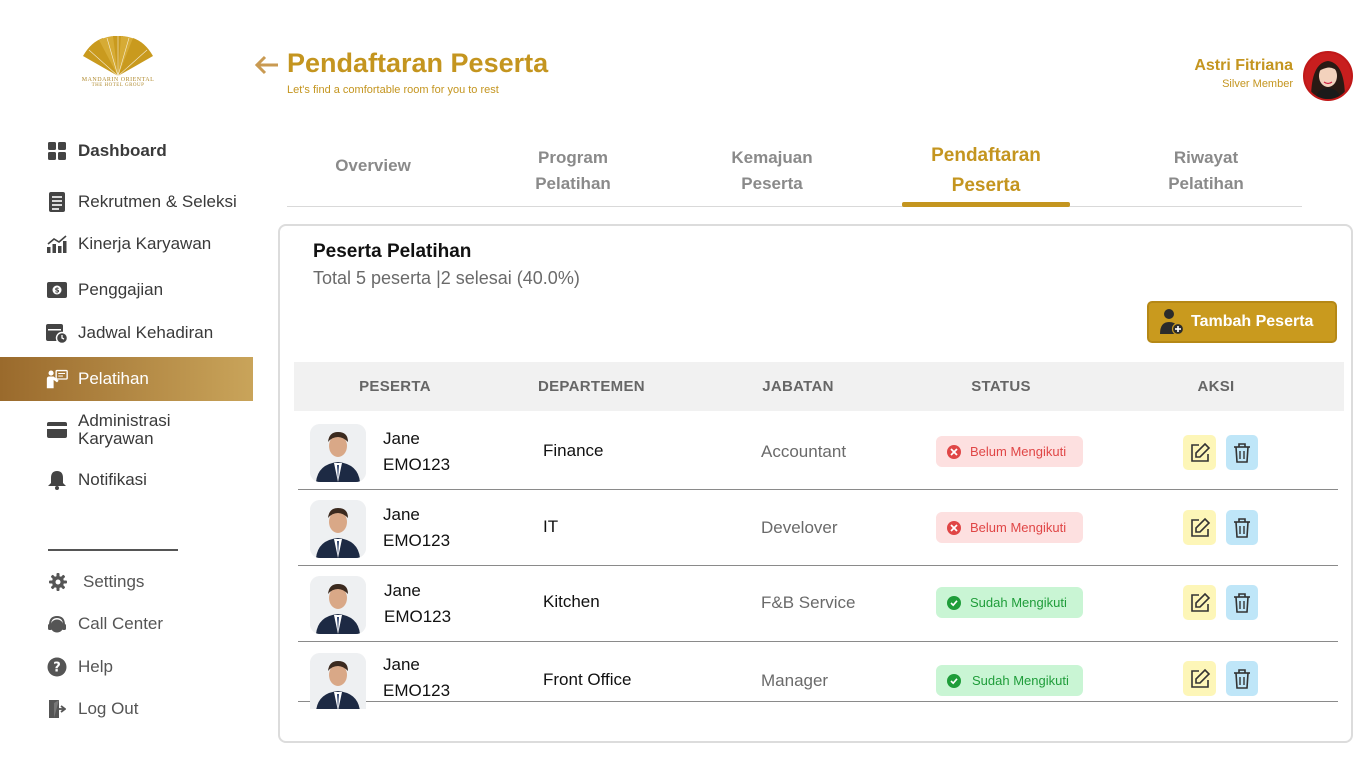 The width and height of the screenshot is (1366, 759). Describe the element at coordinates (58, 582) in the screenshot. I see `gear-icon` at that location.